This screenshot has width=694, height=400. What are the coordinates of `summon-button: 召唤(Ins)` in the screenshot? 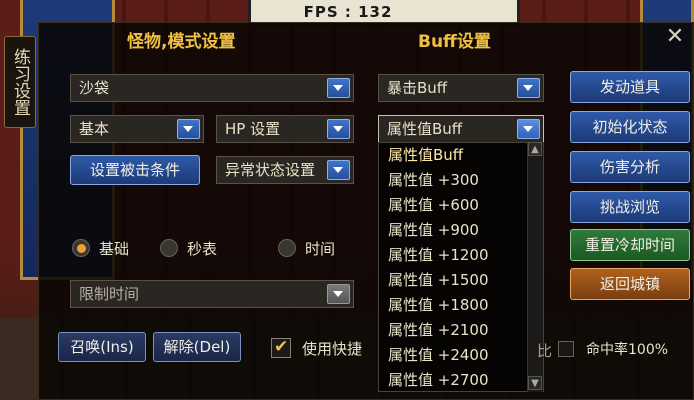 It's located at (102, 347).